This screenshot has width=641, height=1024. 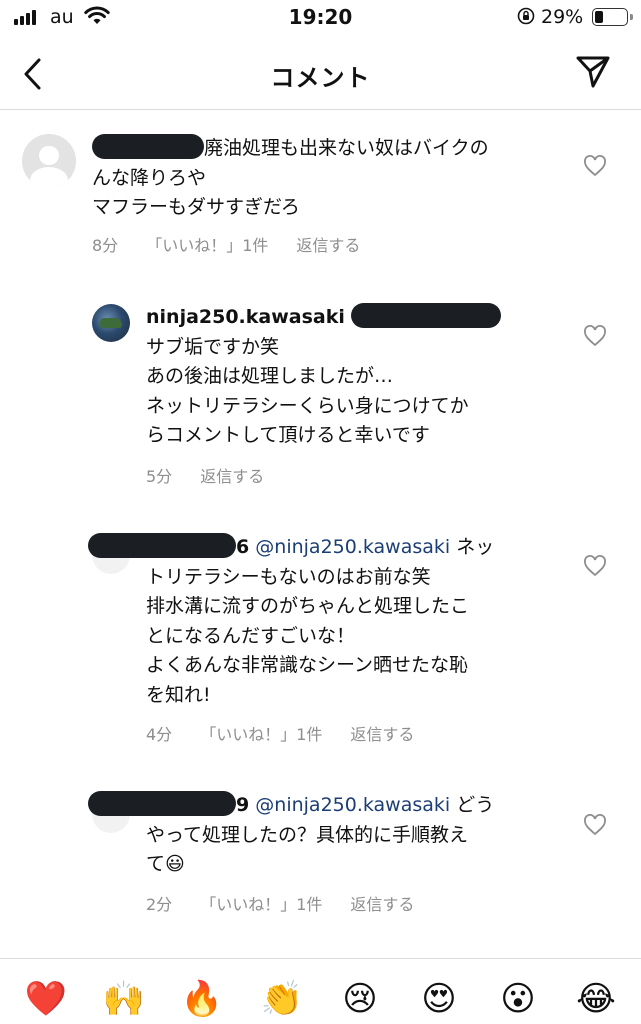 What do you see at coordinates (178, 694) in the screenshot?
I see `comment-line: を知れ!` at bounding box center [178, 694].